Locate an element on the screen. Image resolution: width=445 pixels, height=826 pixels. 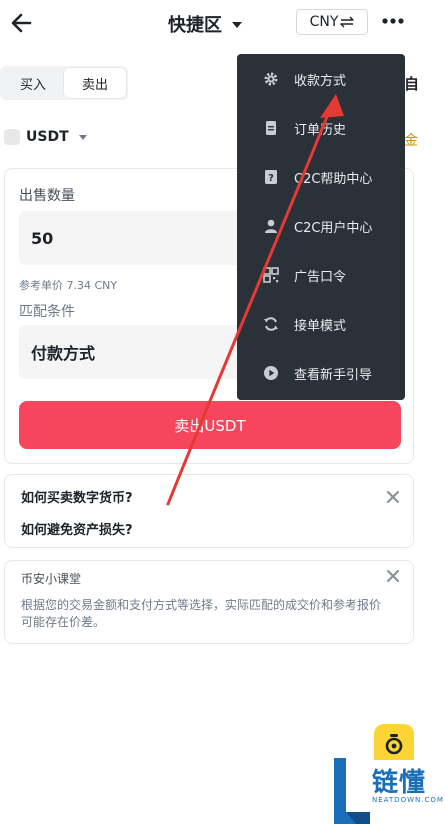
support-button is located at coordinates (394, 742).